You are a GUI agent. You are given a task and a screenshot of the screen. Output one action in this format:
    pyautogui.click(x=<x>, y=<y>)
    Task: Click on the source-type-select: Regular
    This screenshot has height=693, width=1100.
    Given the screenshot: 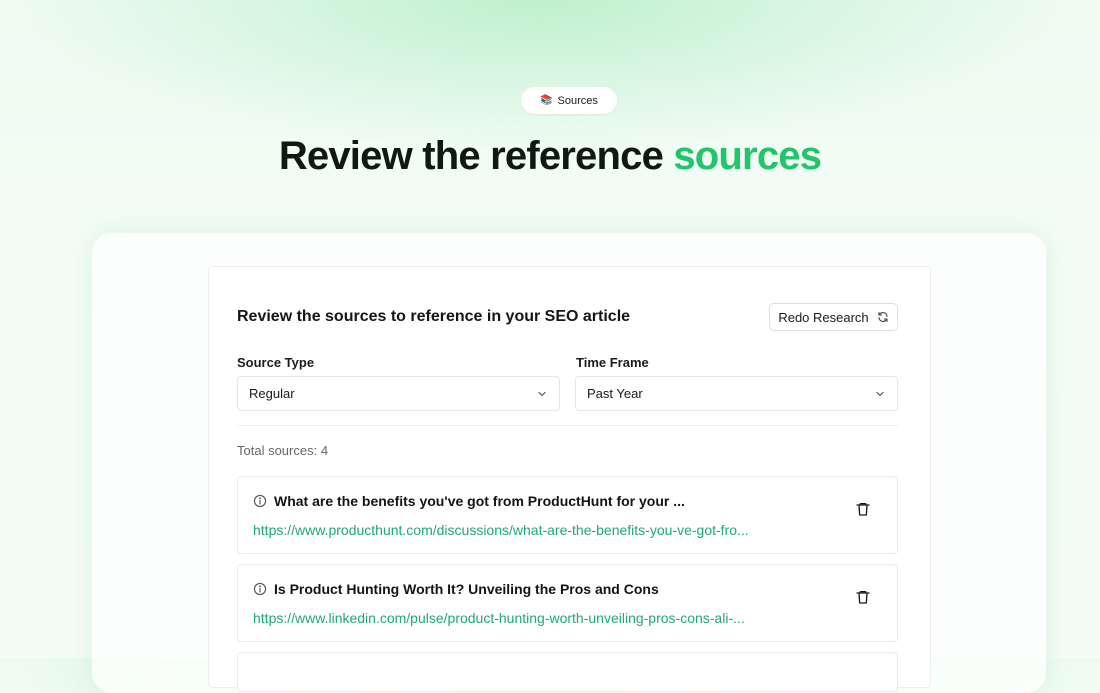 What is the action you would take?
    pyautogui.click(x=398, y=393)
    